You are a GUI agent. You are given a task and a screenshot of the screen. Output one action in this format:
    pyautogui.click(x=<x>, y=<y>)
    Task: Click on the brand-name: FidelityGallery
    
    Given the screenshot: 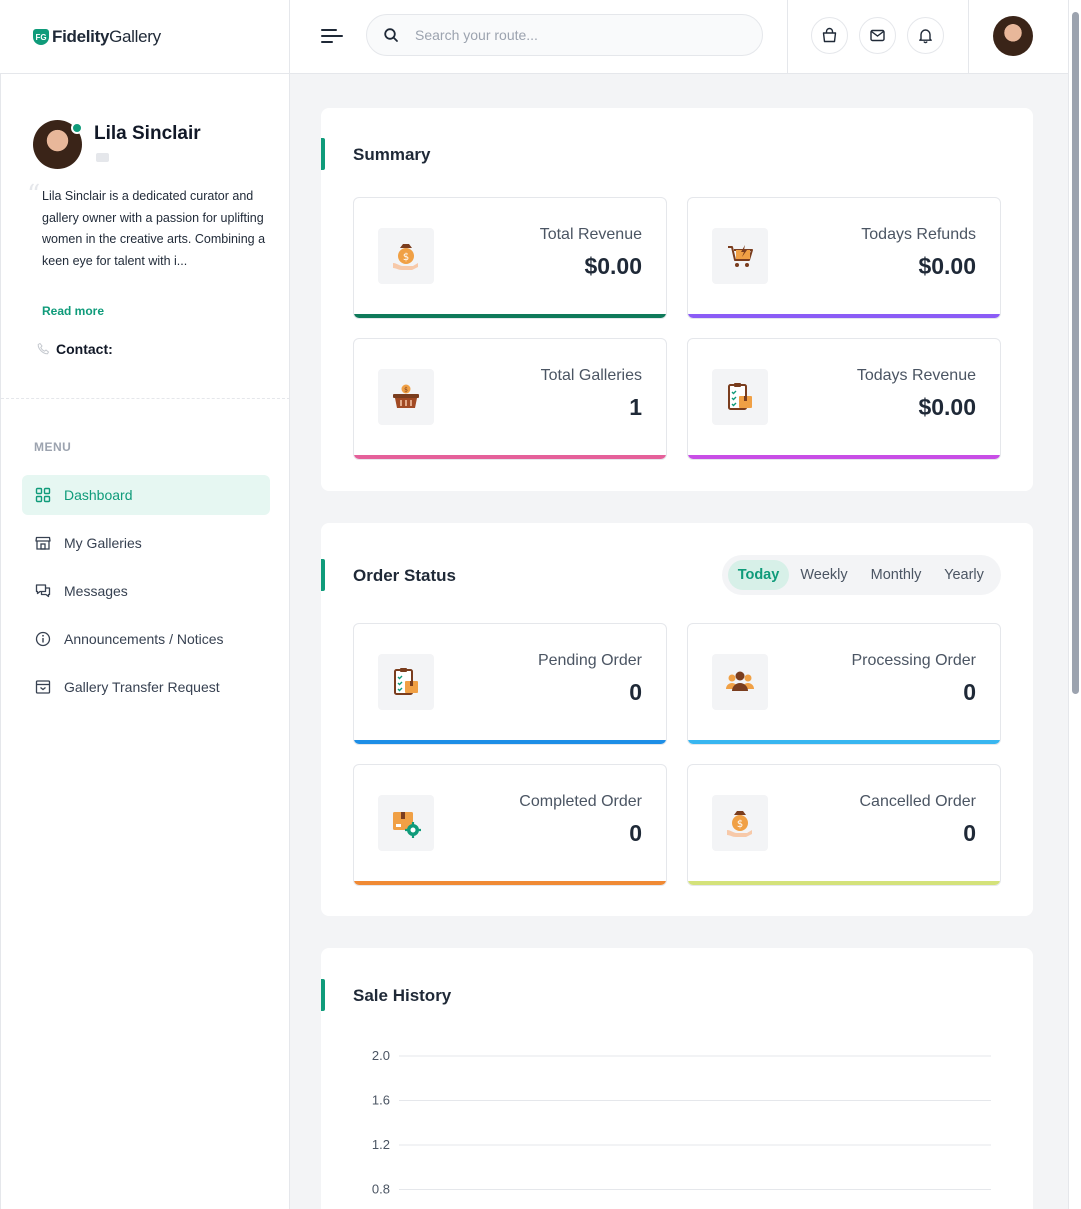 What is the action you would take?
    pyautogui.click(x=106, y=37)
    